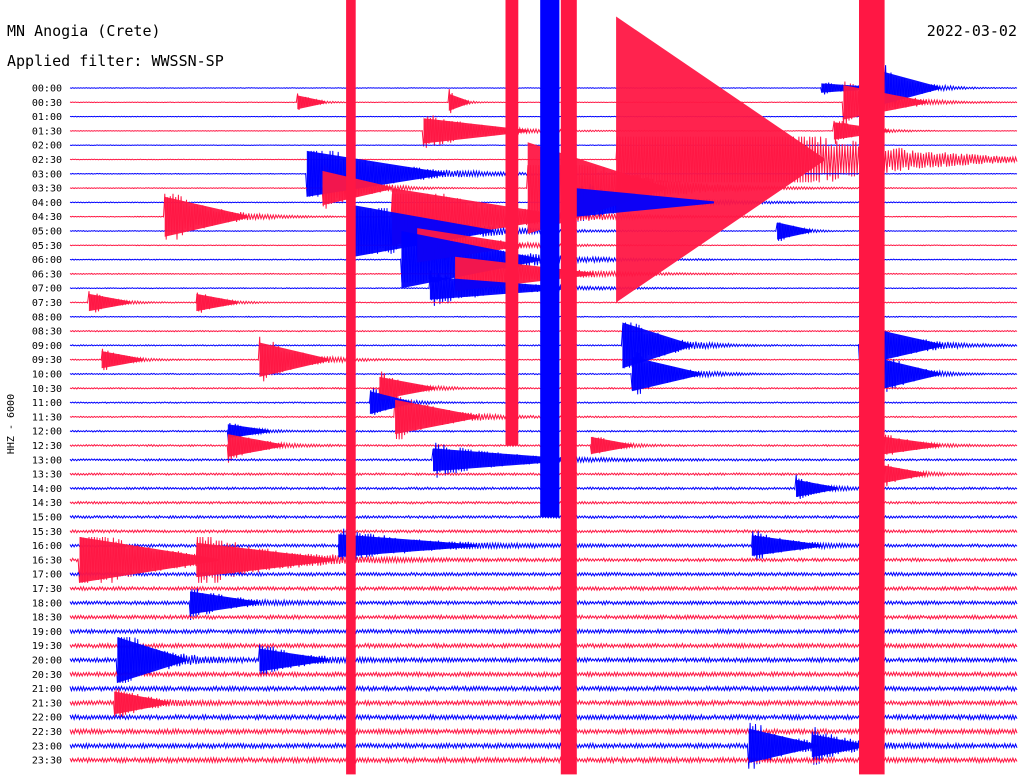  What do you see at coordinates (47, 603) in the screenshot?
I see `row-time-label: 18:00` at bounding box center [47, 603].